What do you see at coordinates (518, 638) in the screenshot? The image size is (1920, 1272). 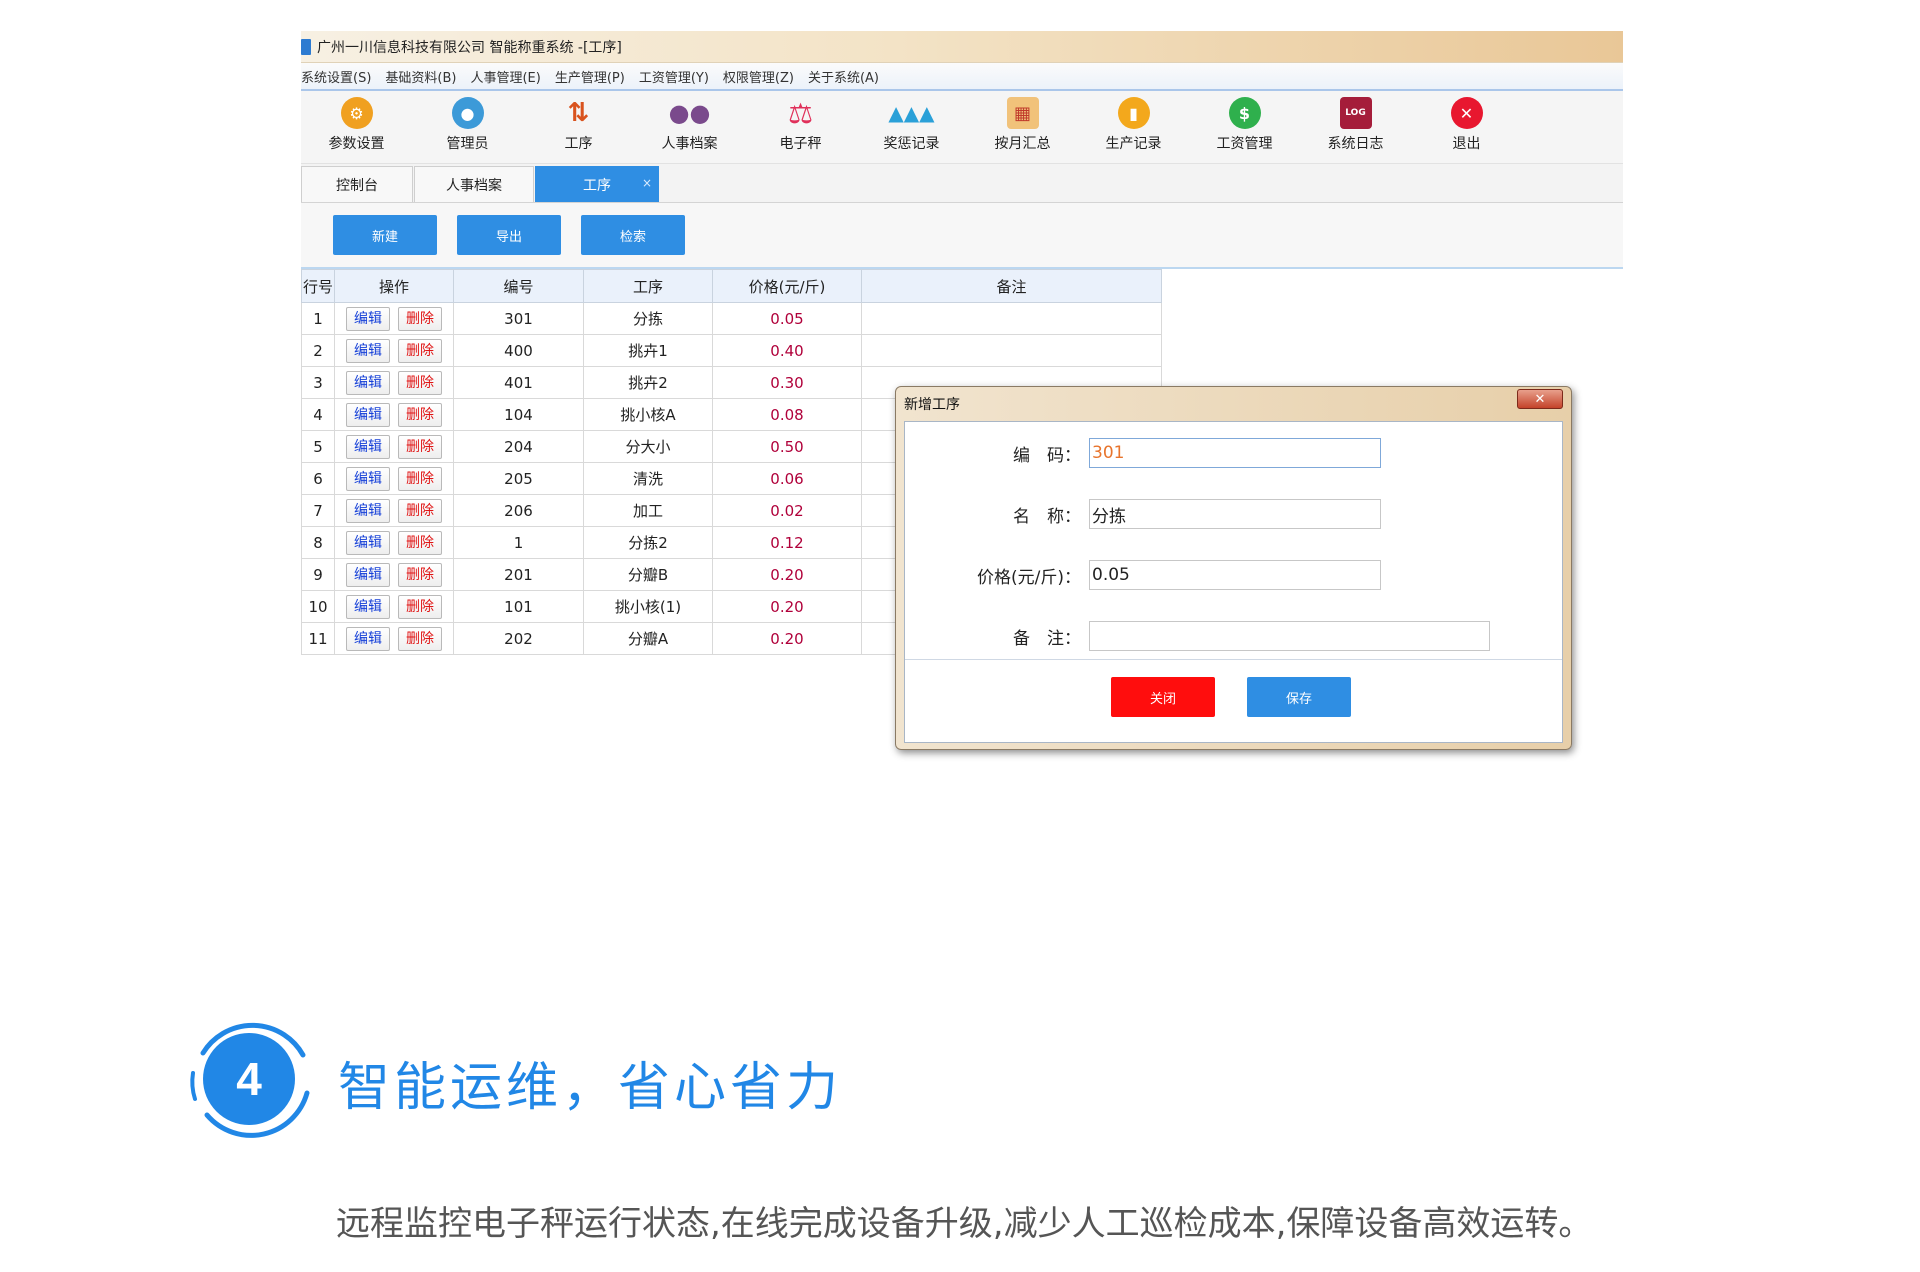 I see `row-code: 202` at bounding box center [518, 638].